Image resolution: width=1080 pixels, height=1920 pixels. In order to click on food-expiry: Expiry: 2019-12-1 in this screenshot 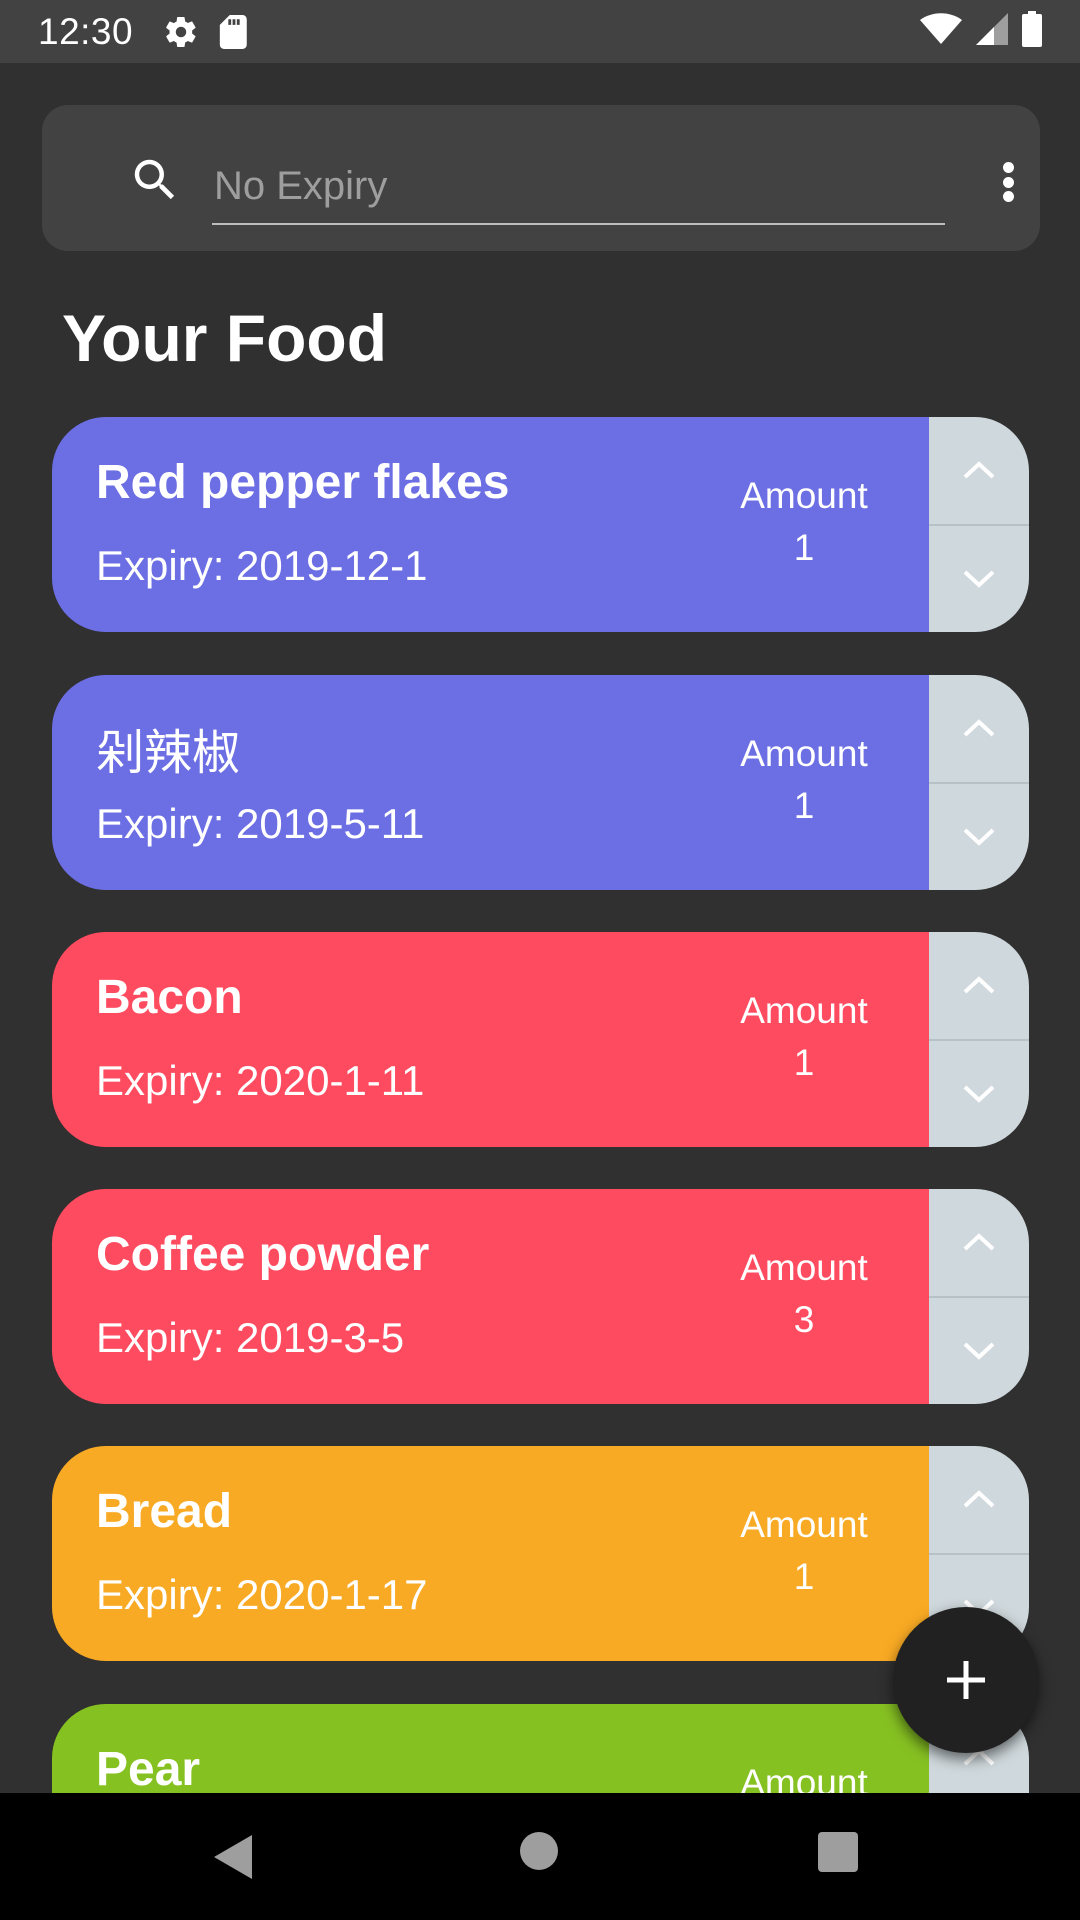, I will do `click(262, 565)`.